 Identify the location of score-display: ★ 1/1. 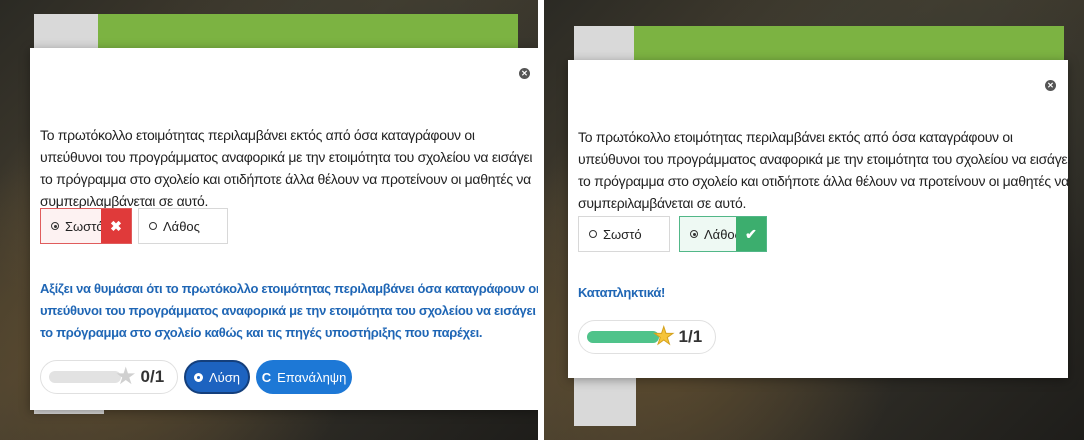
(647, 337).